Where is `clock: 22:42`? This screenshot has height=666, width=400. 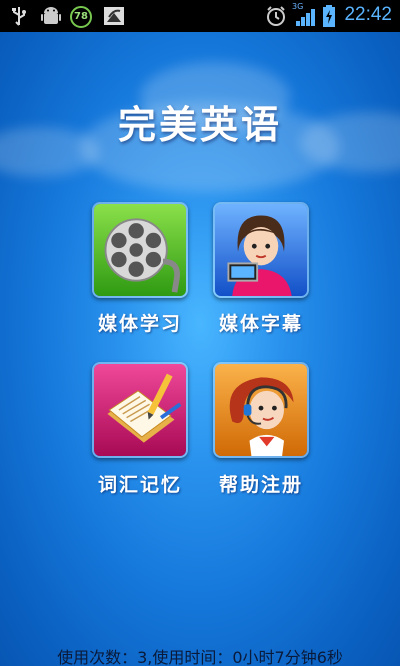
clock: 22:42 is located at coordinates (368, 14).